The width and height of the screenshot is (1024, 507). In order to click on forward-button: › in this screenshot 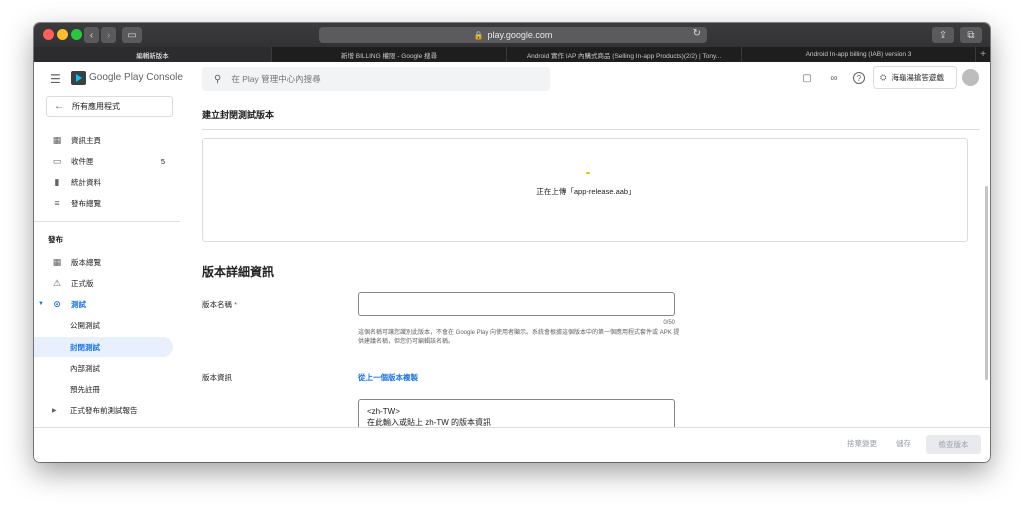, I will do `click(108, 35)`.